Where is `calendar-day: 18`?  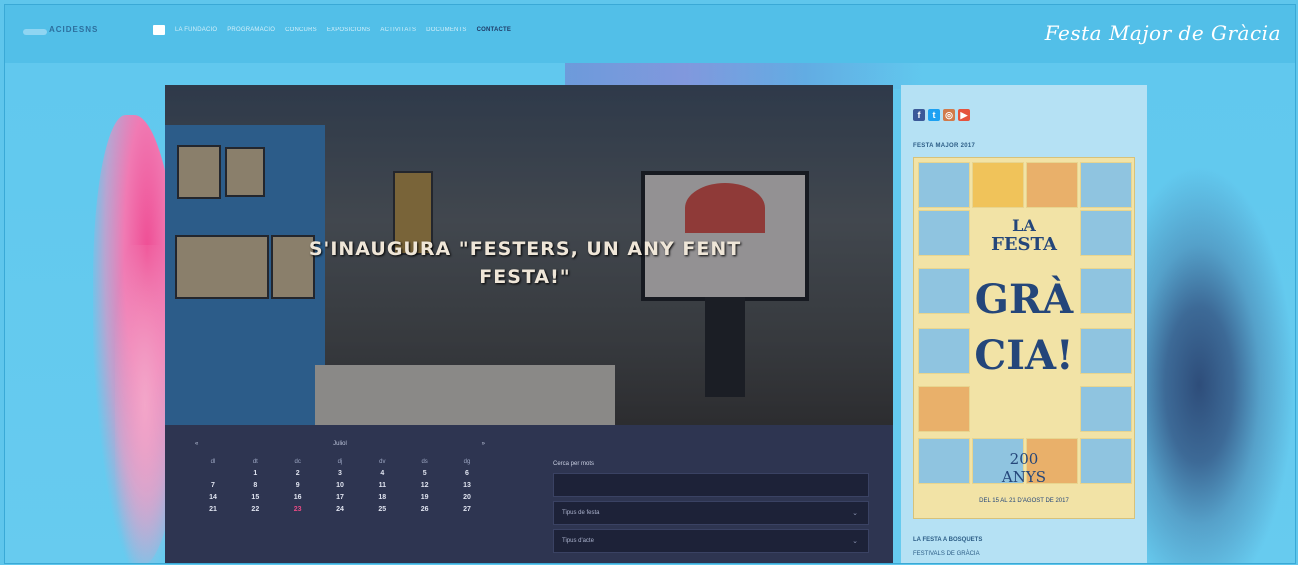
calendar-day: 18 is located at coordinates (382, 497).